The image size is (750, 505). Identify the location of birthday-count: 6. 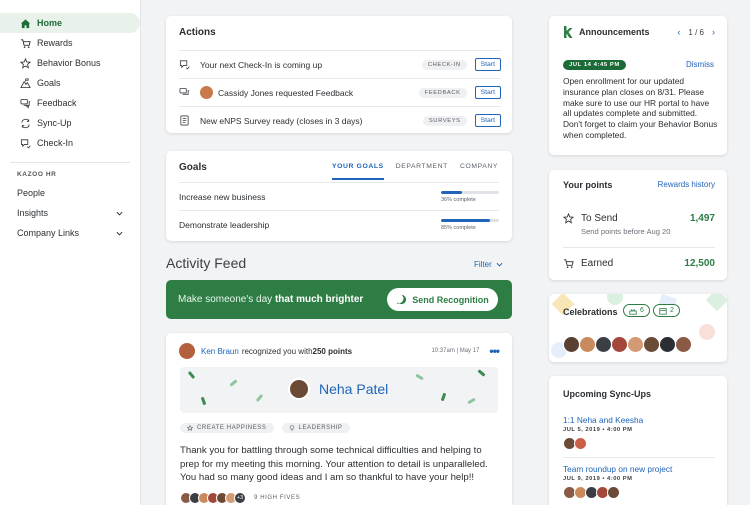
(642, 310).